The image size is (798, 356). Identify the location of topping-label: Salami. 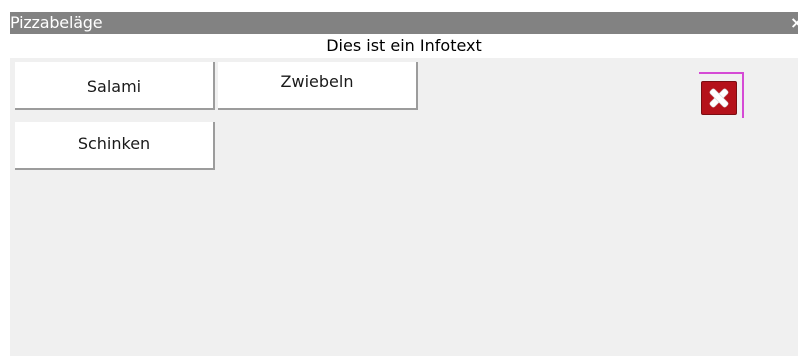
(114, 86).